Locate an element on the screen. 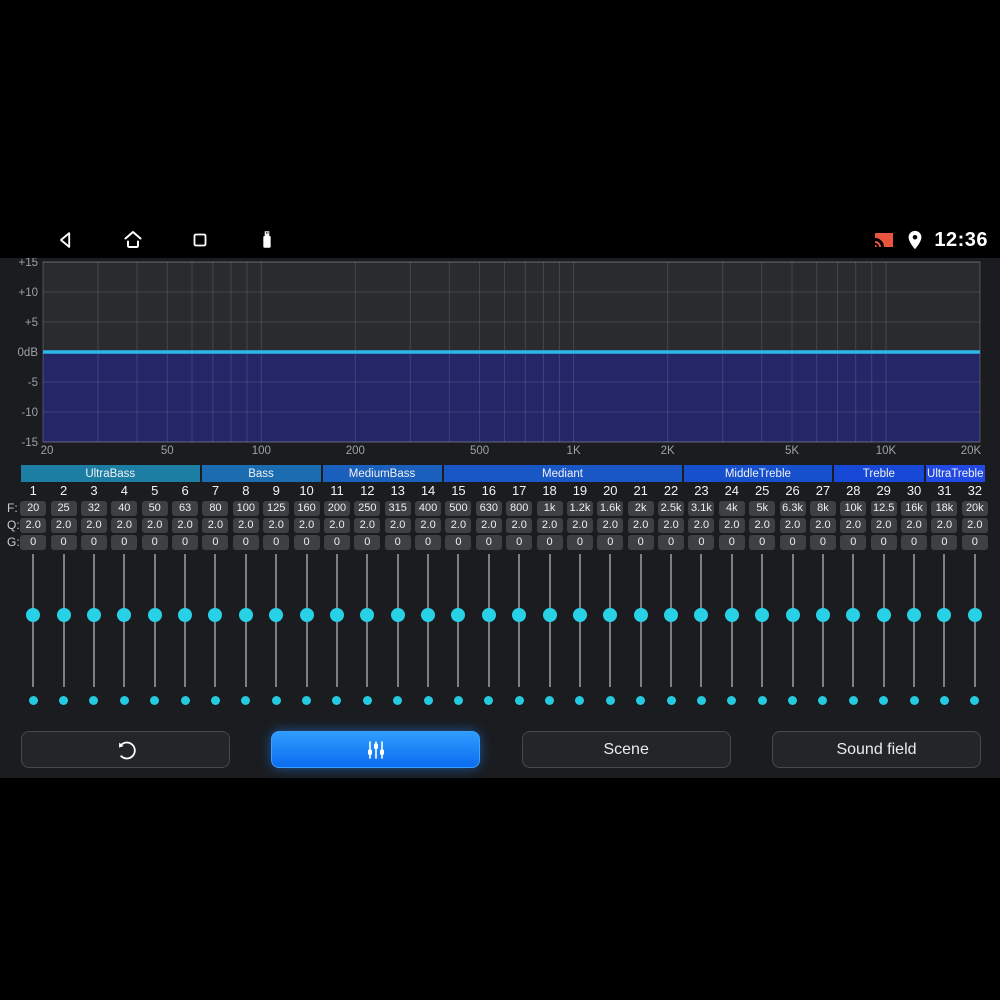 The width and height of the screenshot is (1000, 1000). frequency-value-chip: 400 is located at coordinates (428, 508).